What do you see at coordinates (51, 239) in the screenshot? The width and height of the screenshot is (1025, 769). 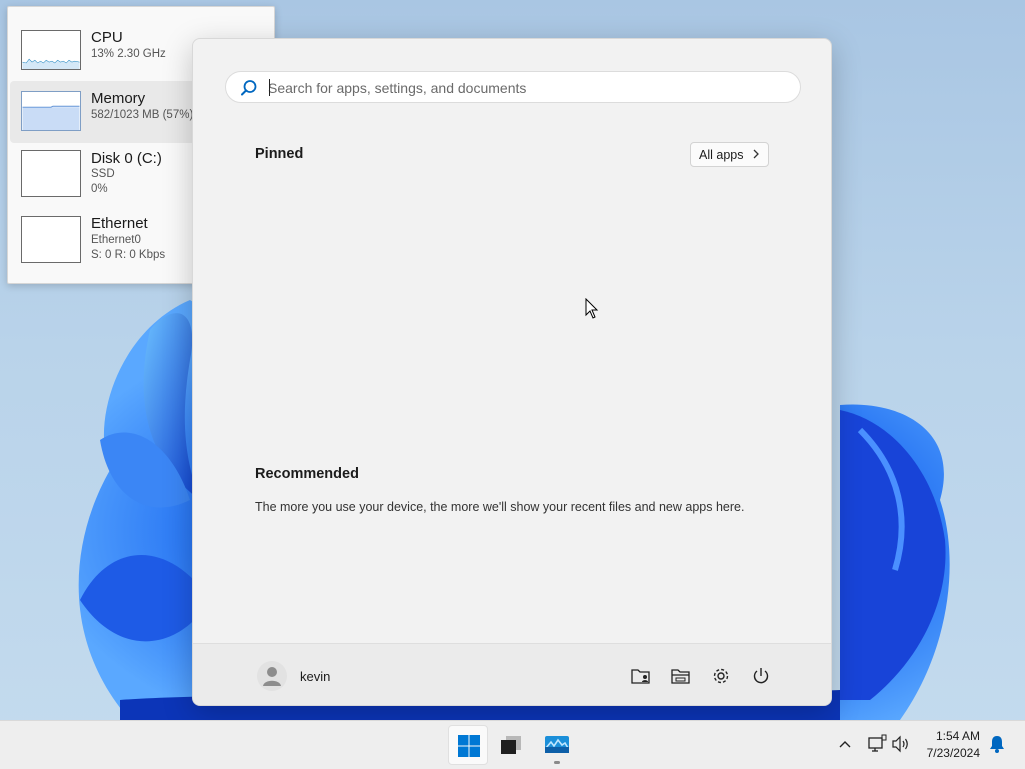 I see `ethernet-graph` at bounding box center [51, 239].